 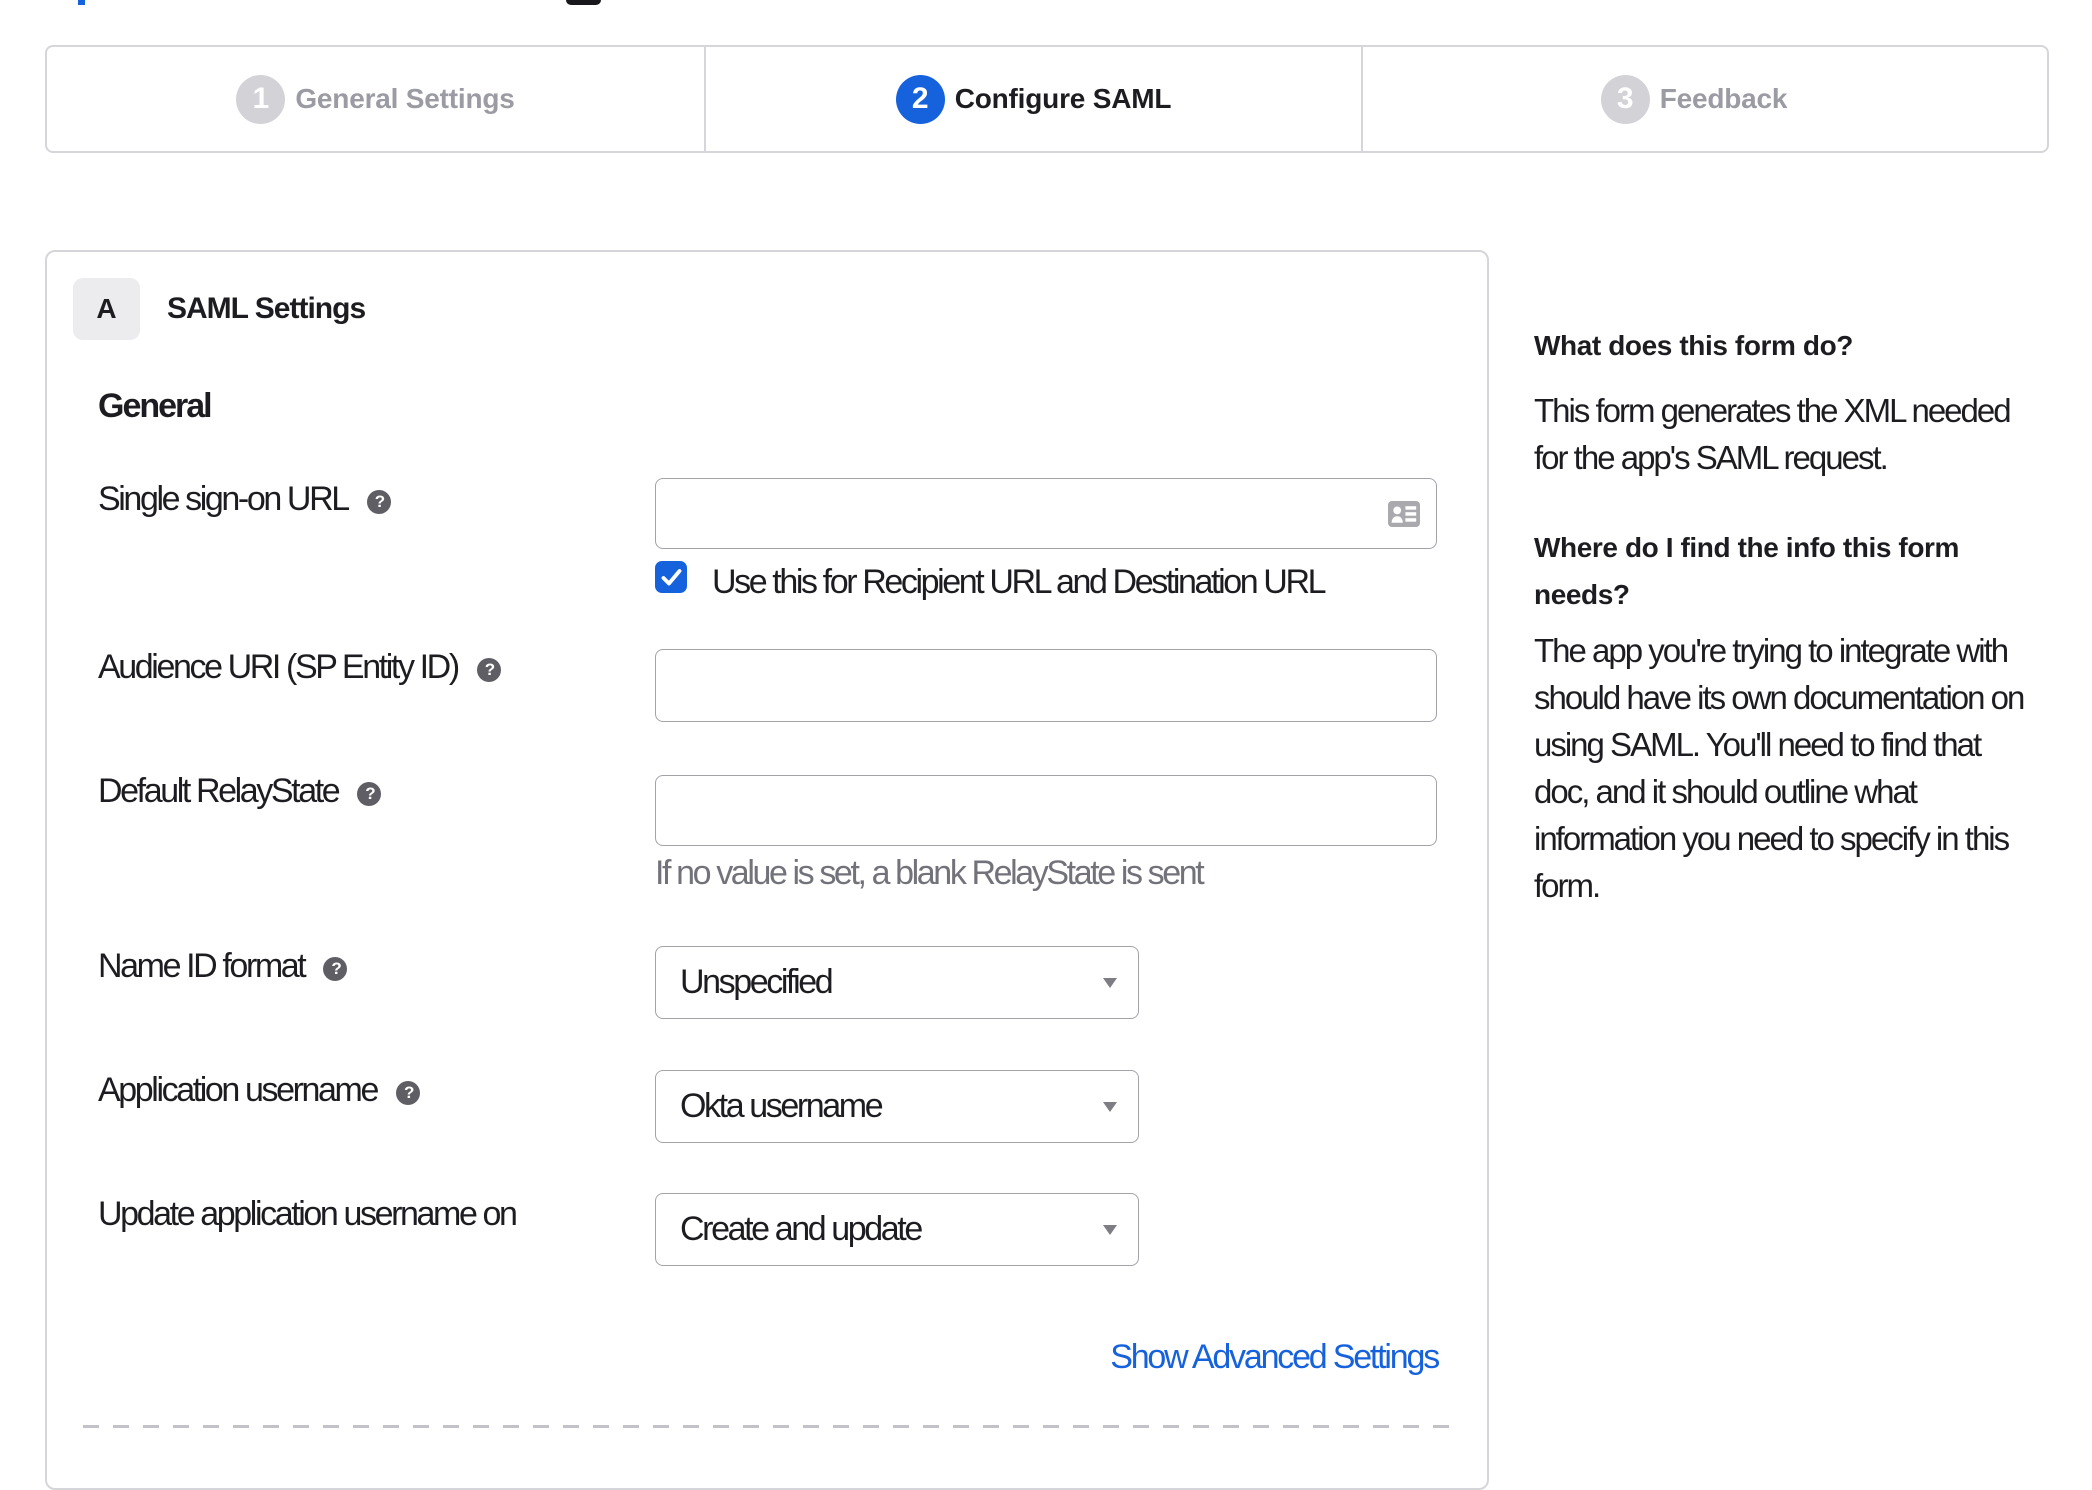 I want to click on label-text: Default RelayState, so click(x=219, y=791).